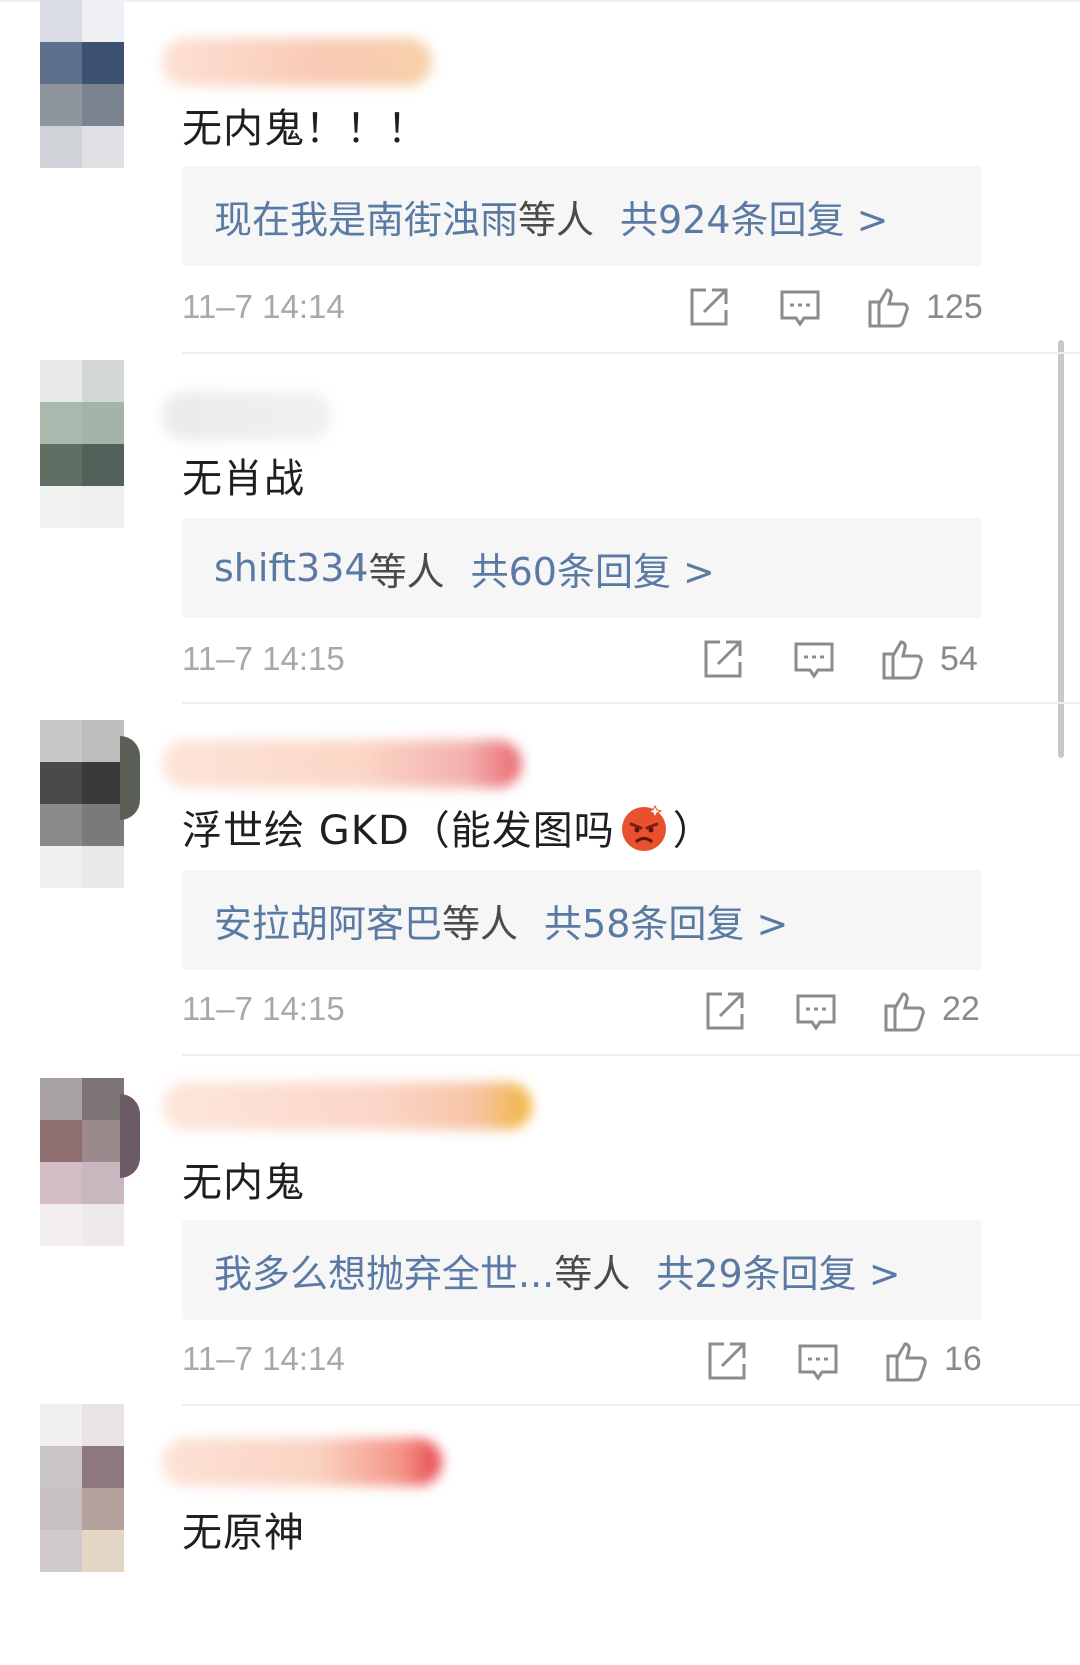 Image resolution: width=1080 pixels, height=1665 pixels. Describe the element at coordinates (243, 479) in the screenshot. I see `comment-text: 无肖战` at that location.